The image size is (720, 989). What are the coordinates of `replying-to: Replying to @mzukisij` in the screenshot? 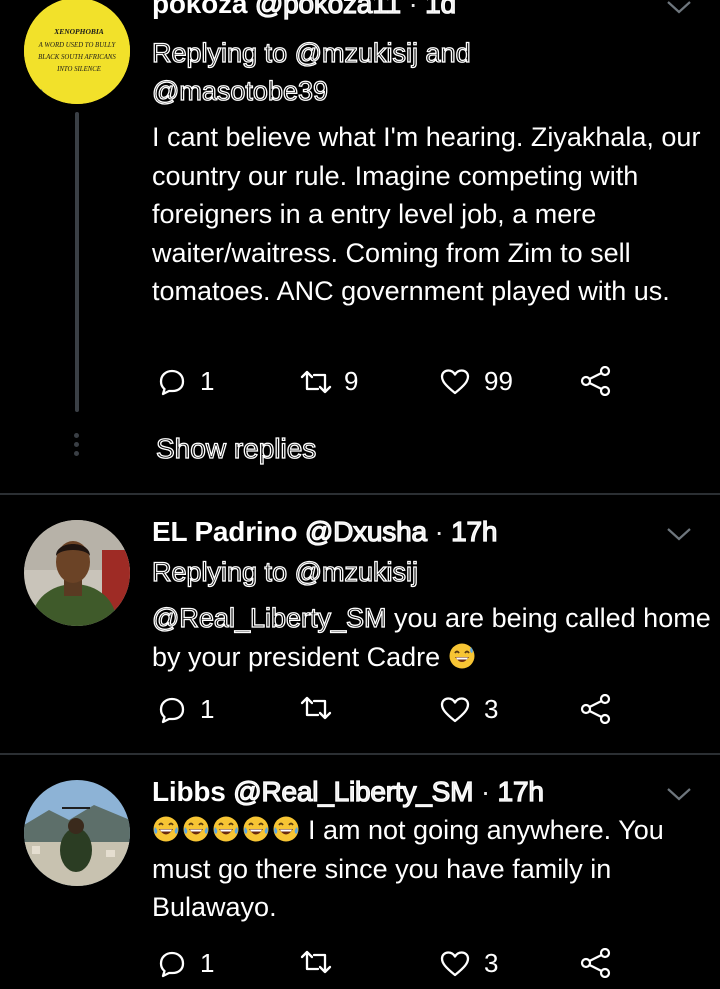 It's located at (285, 572).